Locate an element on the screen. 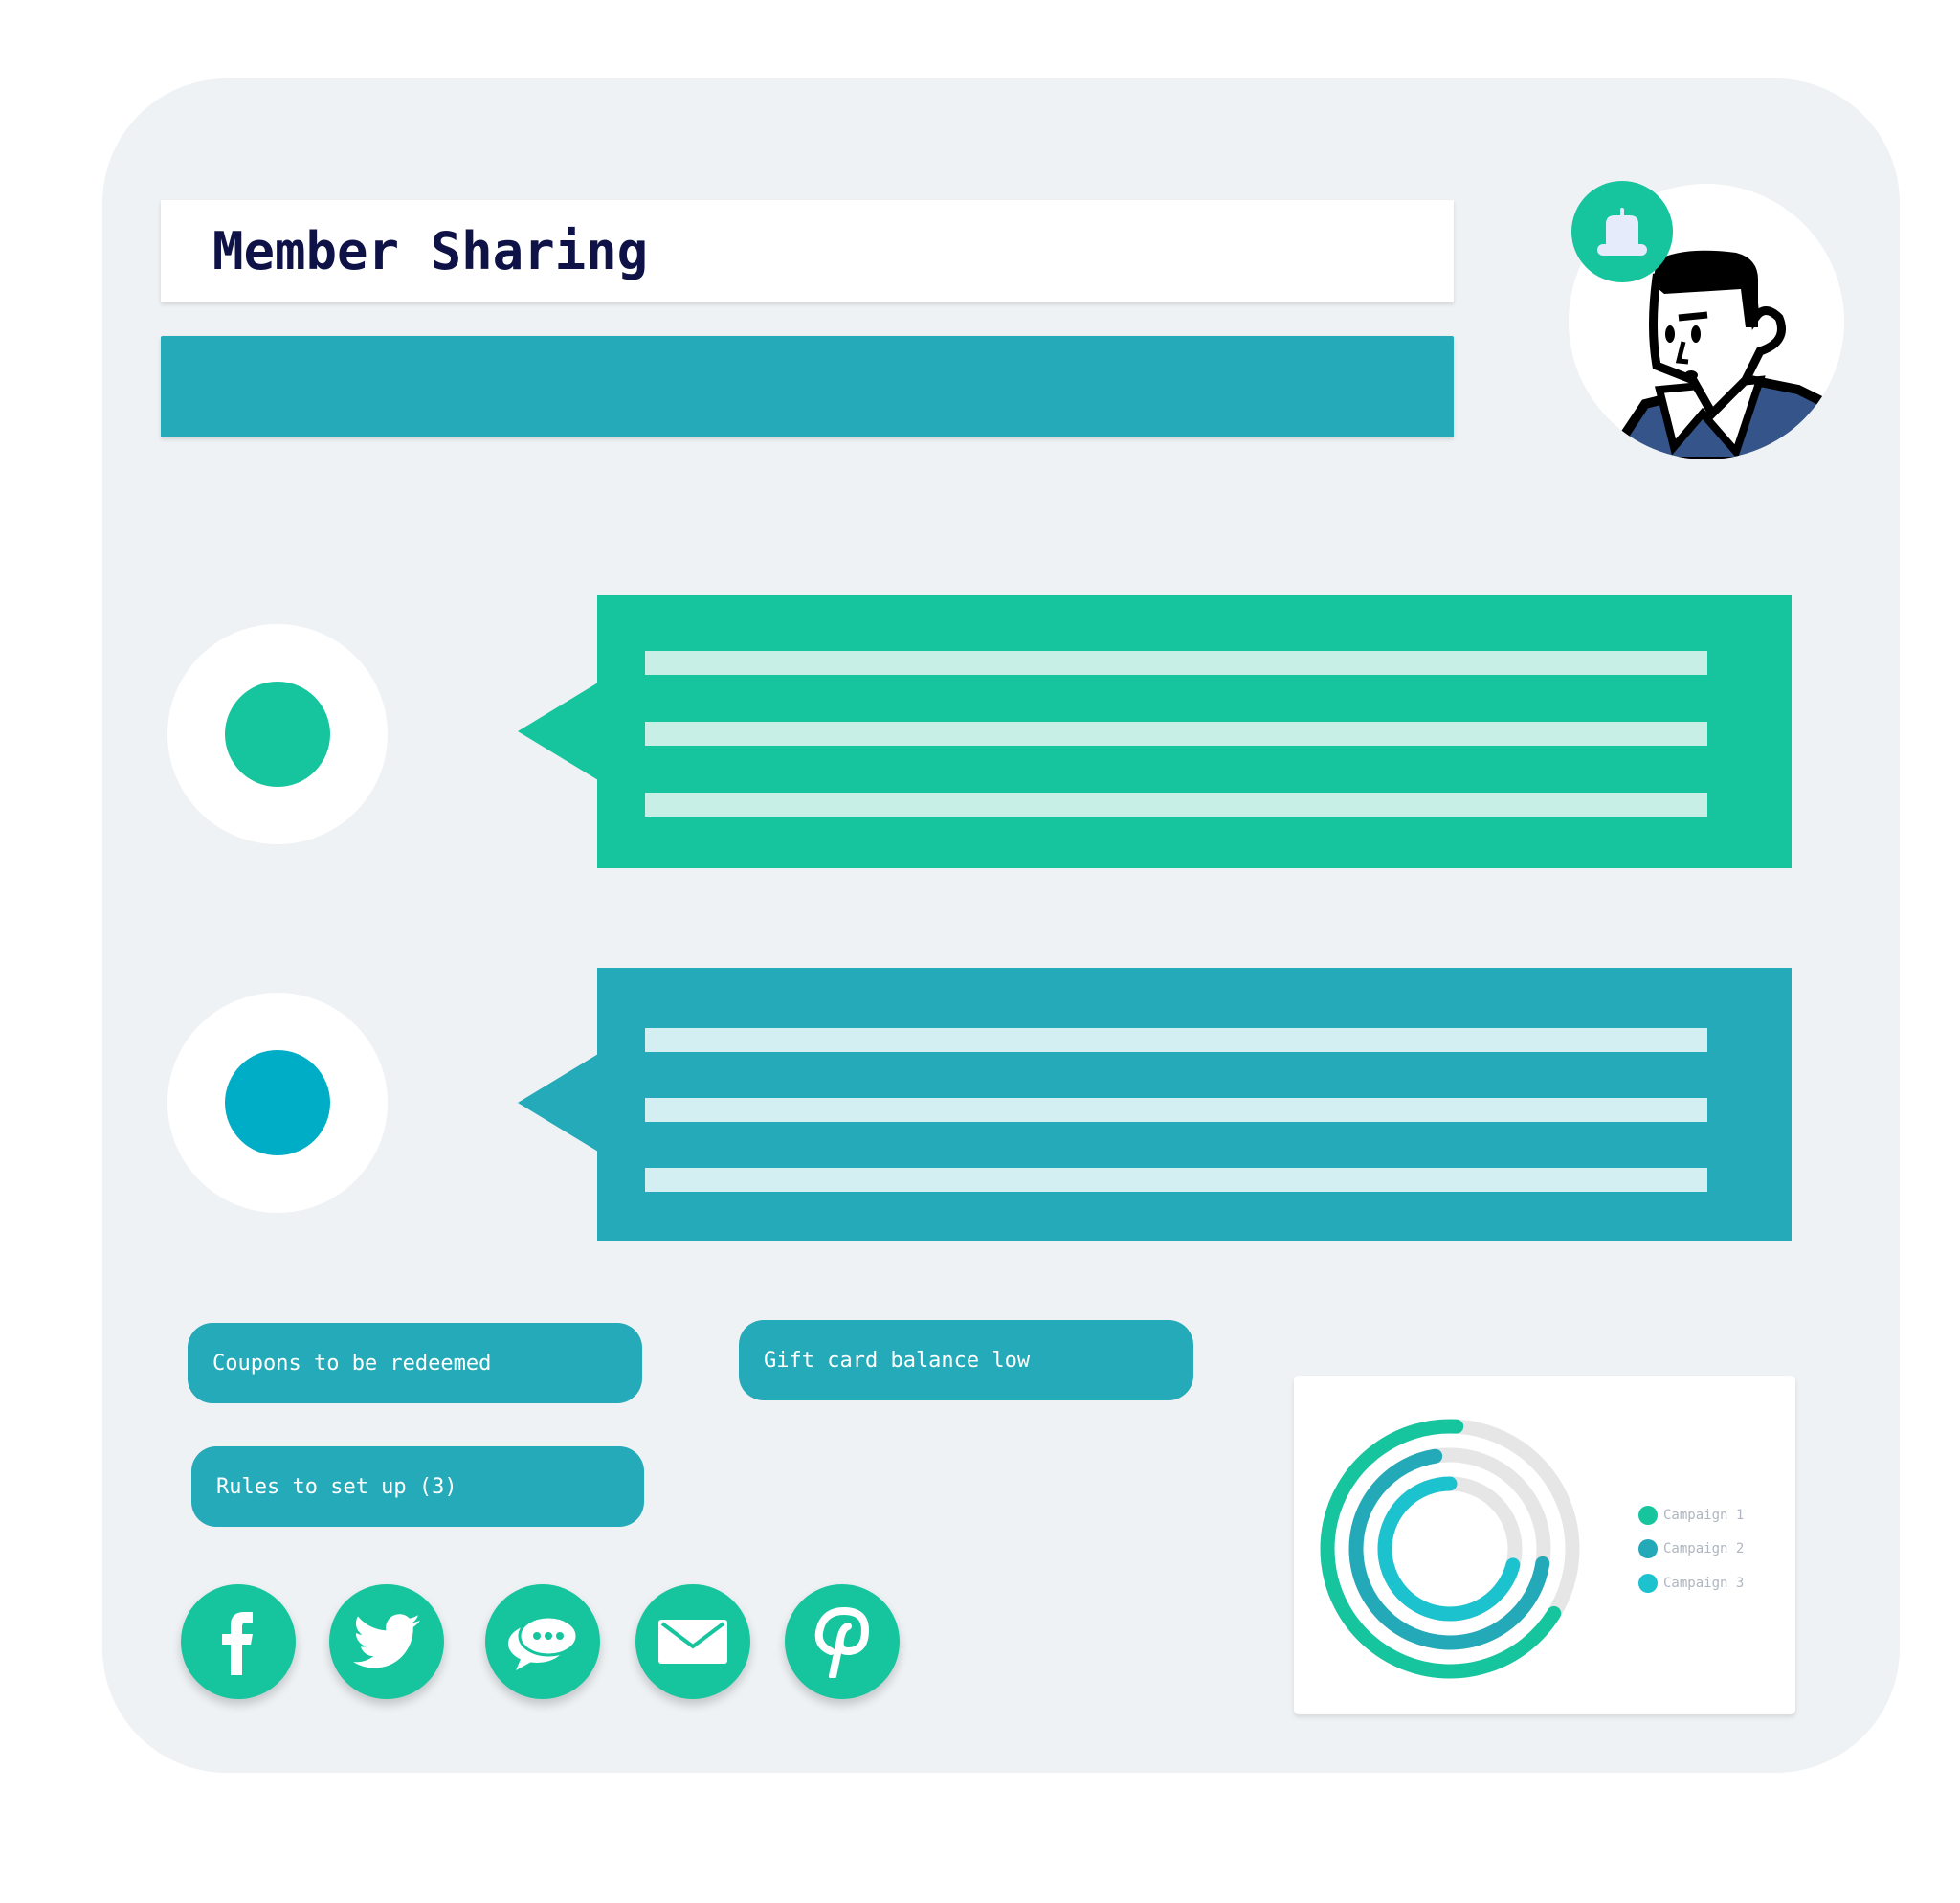 This screenshot has height=1903, width=1960. notification-button is located at coordinates (1622, 231).